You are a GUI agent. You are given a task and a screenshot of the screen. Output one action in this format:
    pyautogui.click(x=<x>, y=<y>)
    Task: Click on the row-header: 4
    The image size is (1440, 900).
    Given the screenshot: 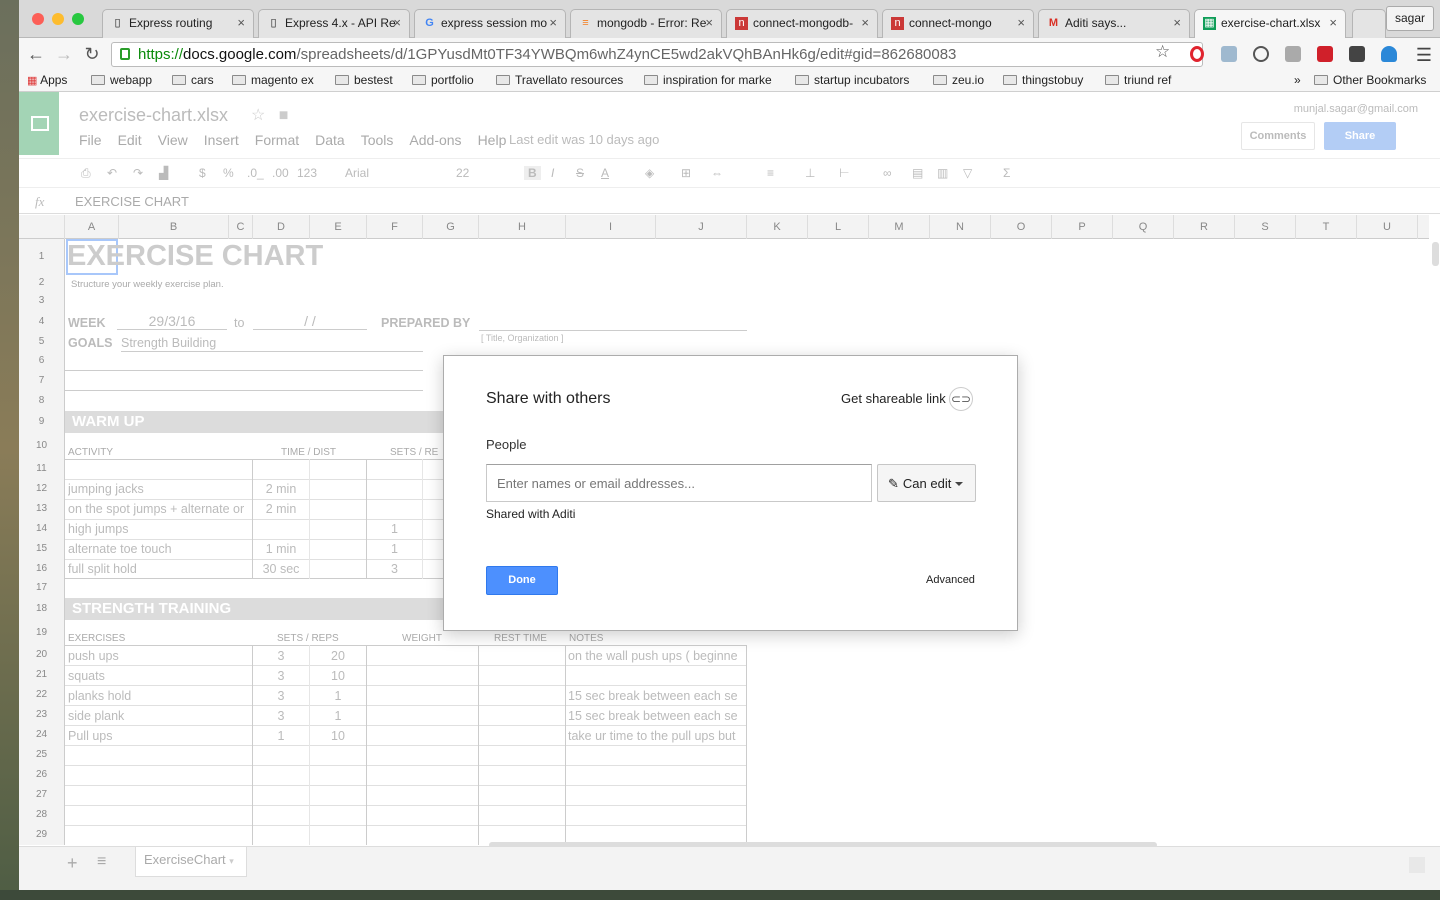 What is the action you would take?
    pyautogui.click(x=42, y=322)
    